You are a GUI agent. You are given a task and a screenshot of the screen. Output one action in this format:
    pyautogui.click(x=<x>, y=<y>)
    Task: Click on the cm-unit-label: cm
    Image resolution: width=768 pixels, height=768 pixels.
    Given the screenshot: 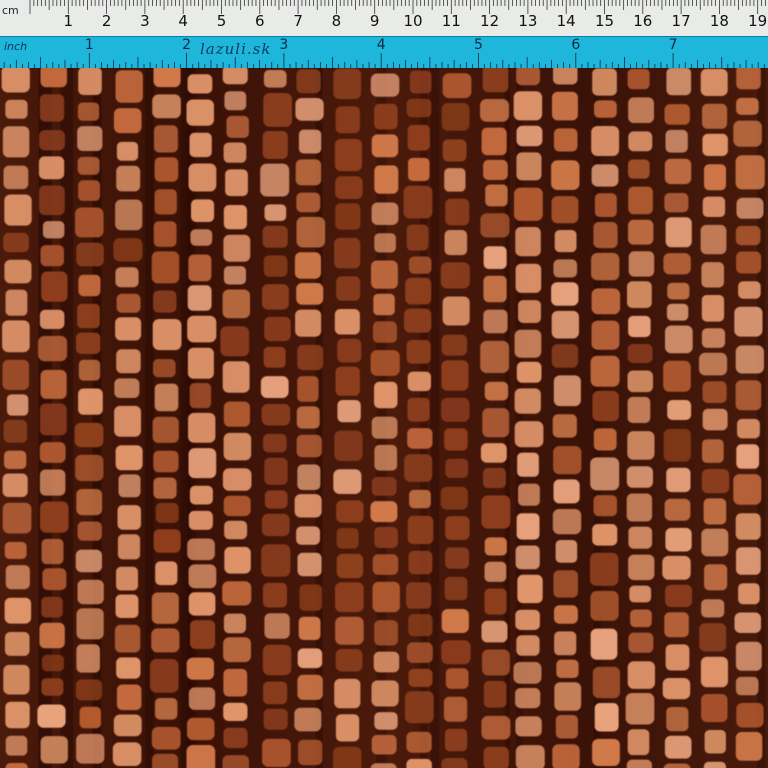 What is the action you would take?
    pyautogui.click(x=10, y=10)
    